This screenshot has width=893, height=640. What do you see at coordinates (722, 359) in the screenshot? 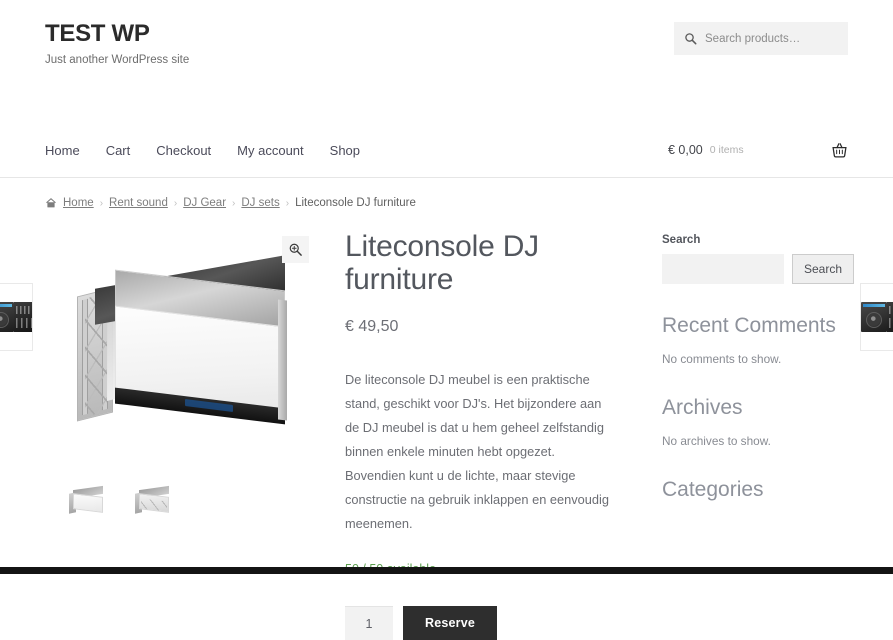
I see `recent-comments-empty: No comments to show.` at bounding box center [722, 359].